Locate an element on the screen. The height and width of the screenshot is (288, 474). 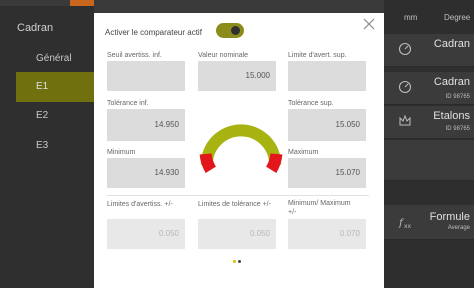
gauge-red-left is located at coordinates (208, 163).